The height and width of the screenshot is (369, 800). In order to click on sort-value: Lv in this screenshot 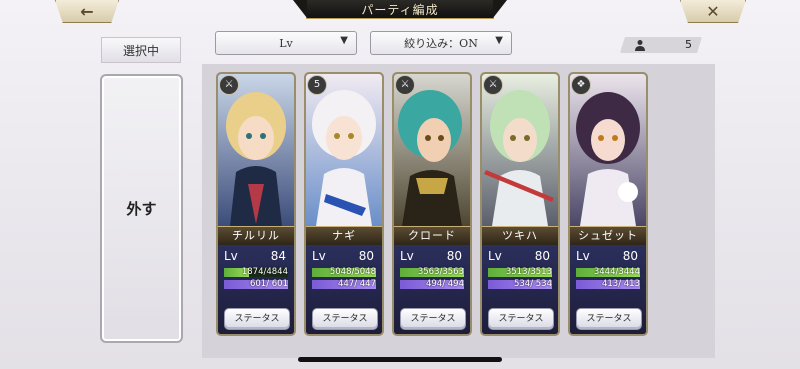, I will do `click(286, 43)`.